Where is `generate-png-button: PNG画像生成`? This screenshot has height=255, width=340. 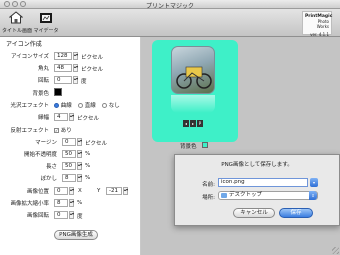
generate-png-button: PNG画像生成 is located at coordinates (76, 235).